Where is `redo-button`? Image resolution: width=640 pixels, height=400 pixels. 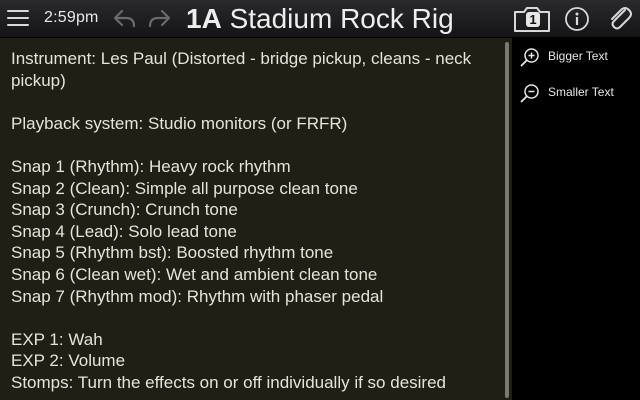
redo-button is located at coordinates (159, 18).